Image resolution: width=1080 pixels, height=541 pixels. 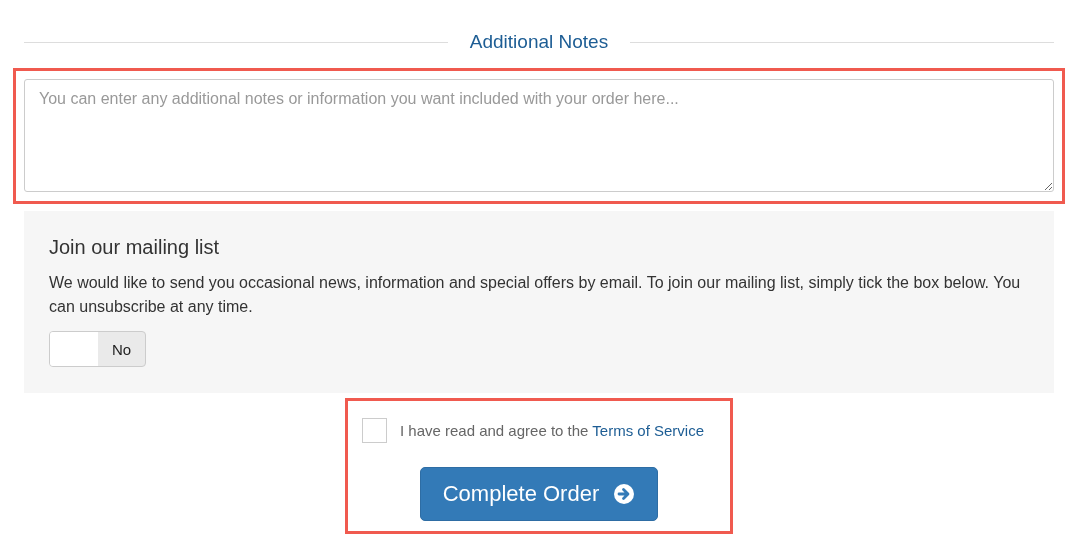 What do you see at coordinates (539, 494) in the screenshot?
I see `complete-order-button: Complete Order` at bounding box center [539, 494].